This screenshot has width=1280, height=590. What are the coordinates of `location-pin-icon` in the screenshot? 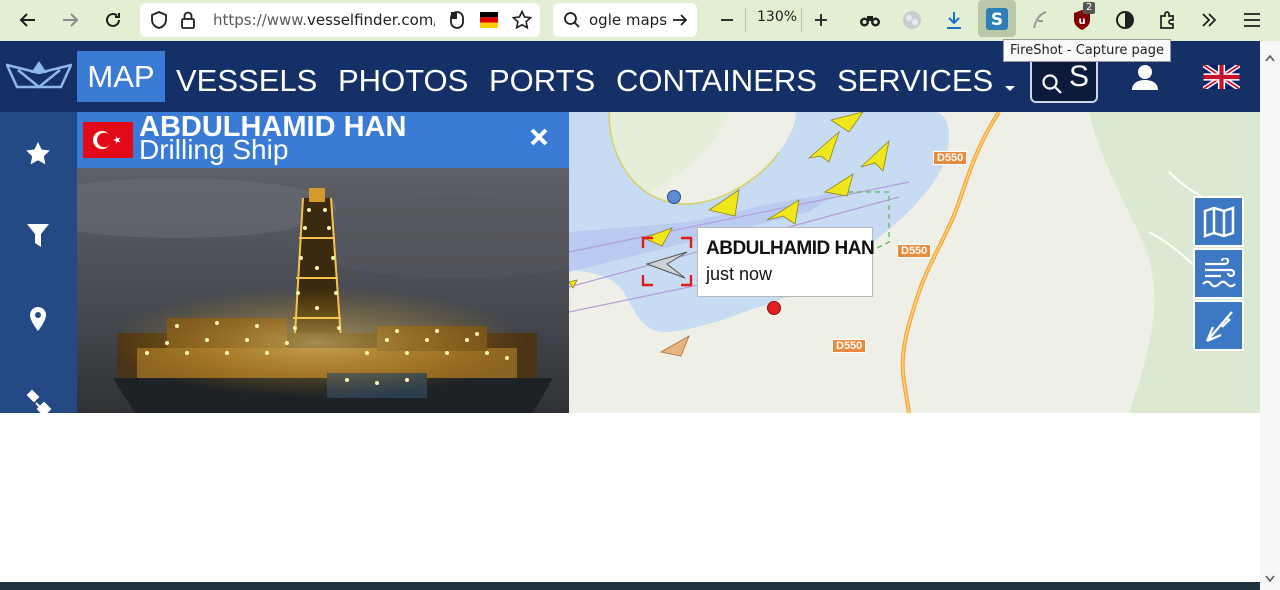 It's located at (38, 319).